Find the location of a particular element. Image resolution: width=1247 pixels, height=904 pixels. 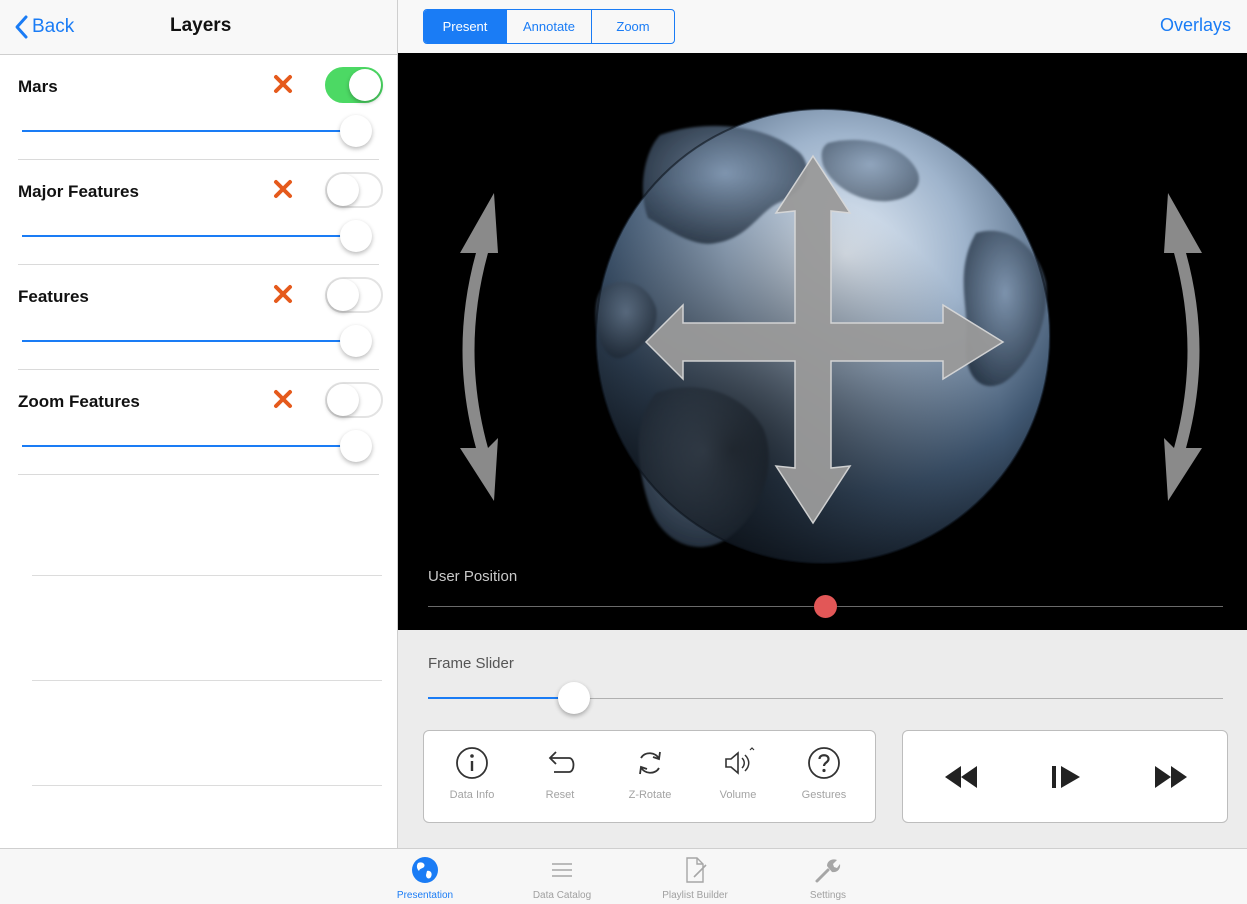

layer-name: Mars is located at coordinates (38, 86).